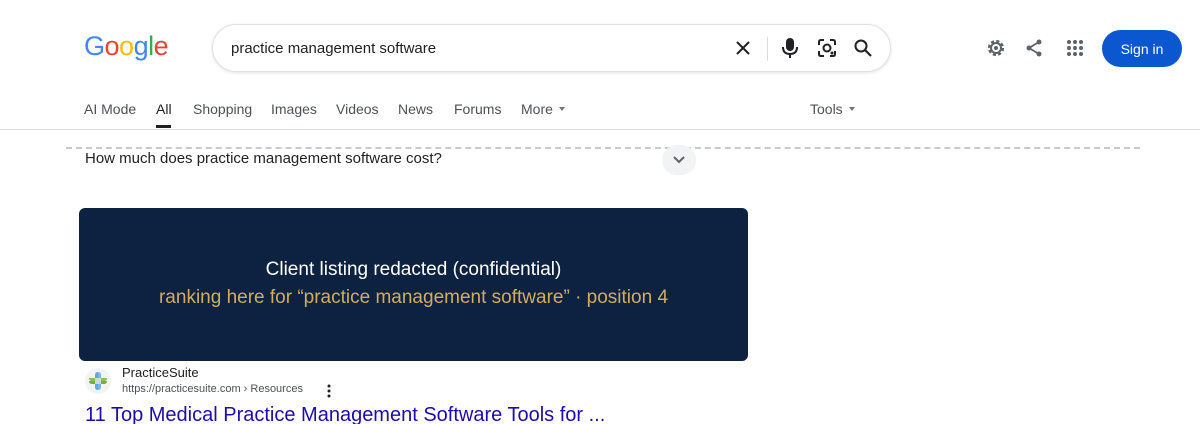 The height and width of the screenshot is (424, 1200). I want to click on tab-videos: Videos, so click(357, 109).